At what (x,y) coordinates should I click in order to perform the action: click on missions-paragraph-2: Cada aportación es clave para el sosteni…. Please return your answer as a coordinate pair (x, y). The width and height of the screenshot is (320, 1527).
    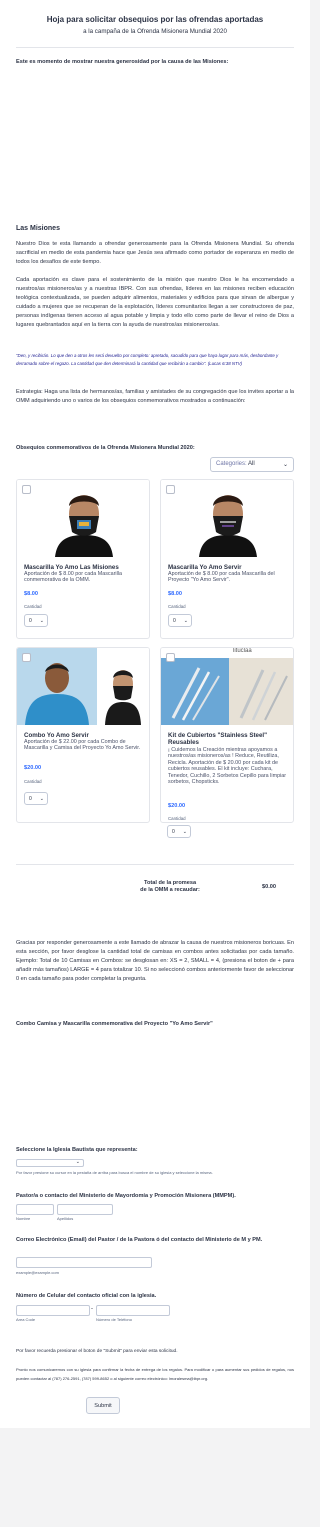
    Looking at the image, I should click on (155, 302).